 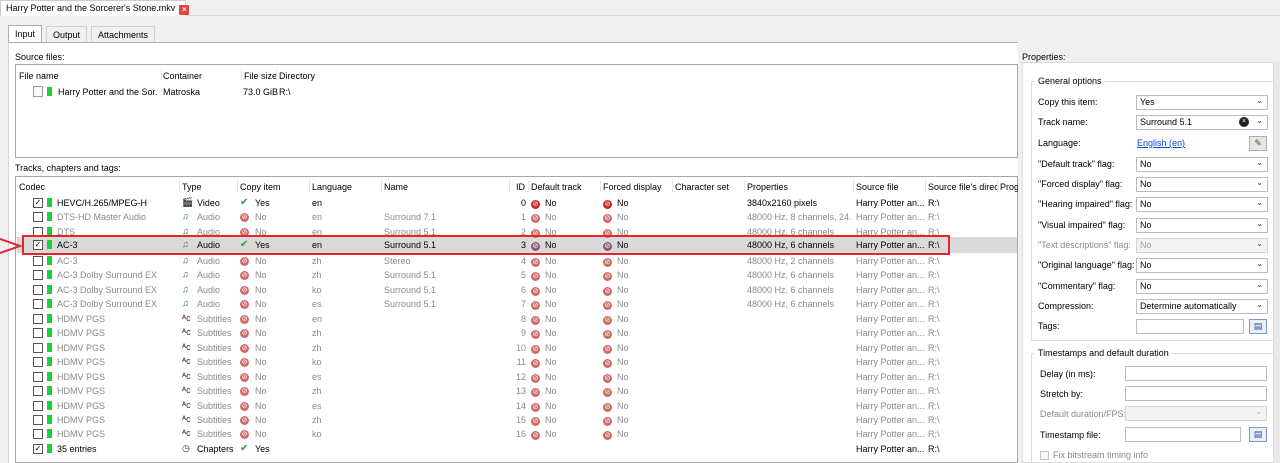 What do you see at coordinates (1202, 184) in the screenshot?
I see `forced-display-flag-select: No ⌄` at bounding box center [1202, 184].